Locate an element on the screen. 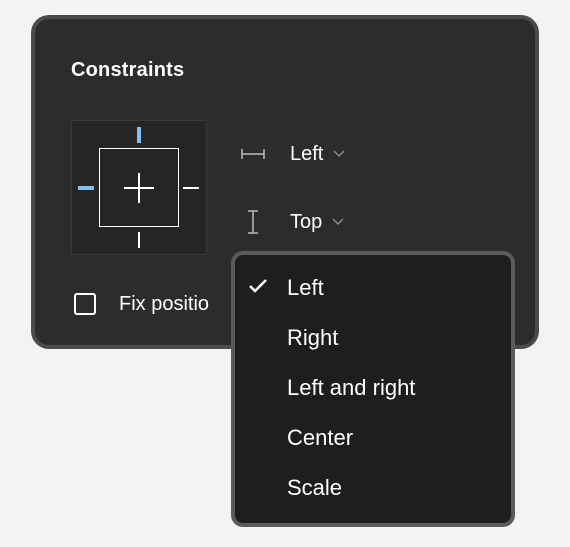  menu-item-center: Center is located at coordinates (373, 437).